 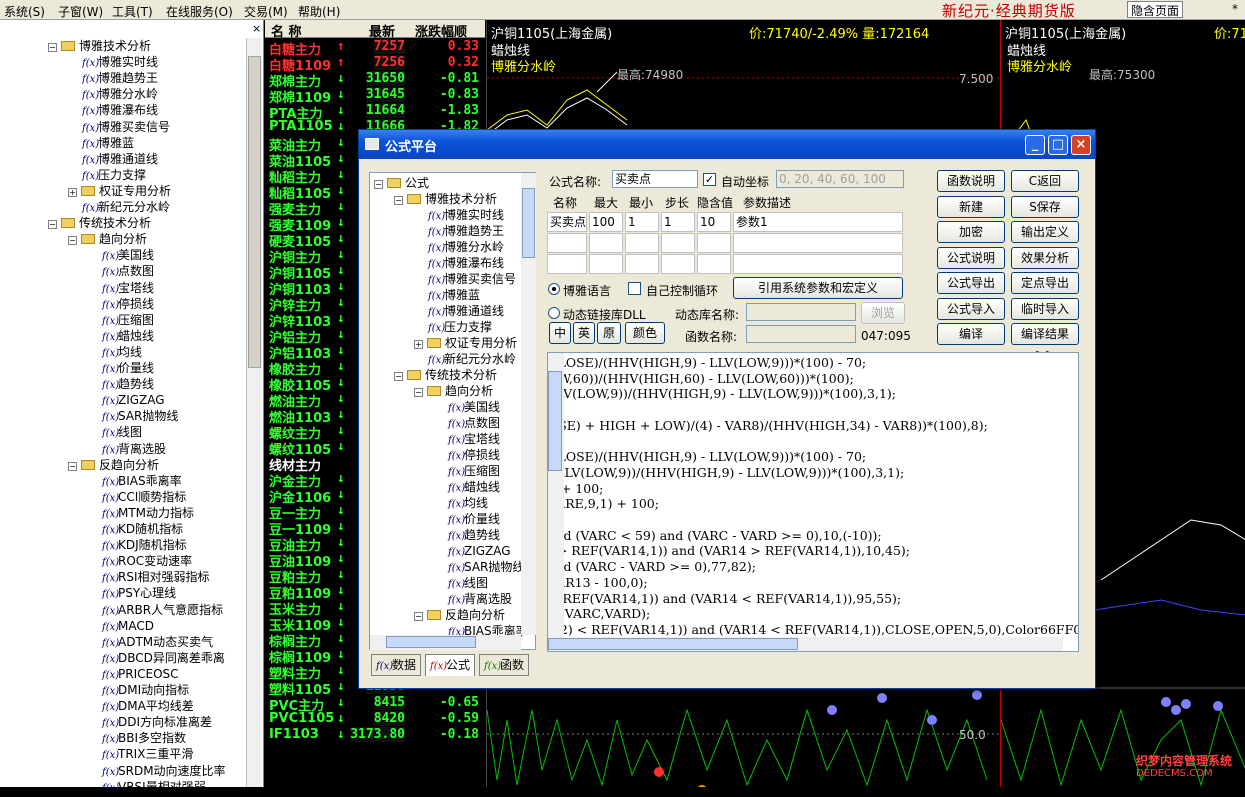 I want to click on lt-node: f(x)MTM动力指标, so click(x=141, y=513).